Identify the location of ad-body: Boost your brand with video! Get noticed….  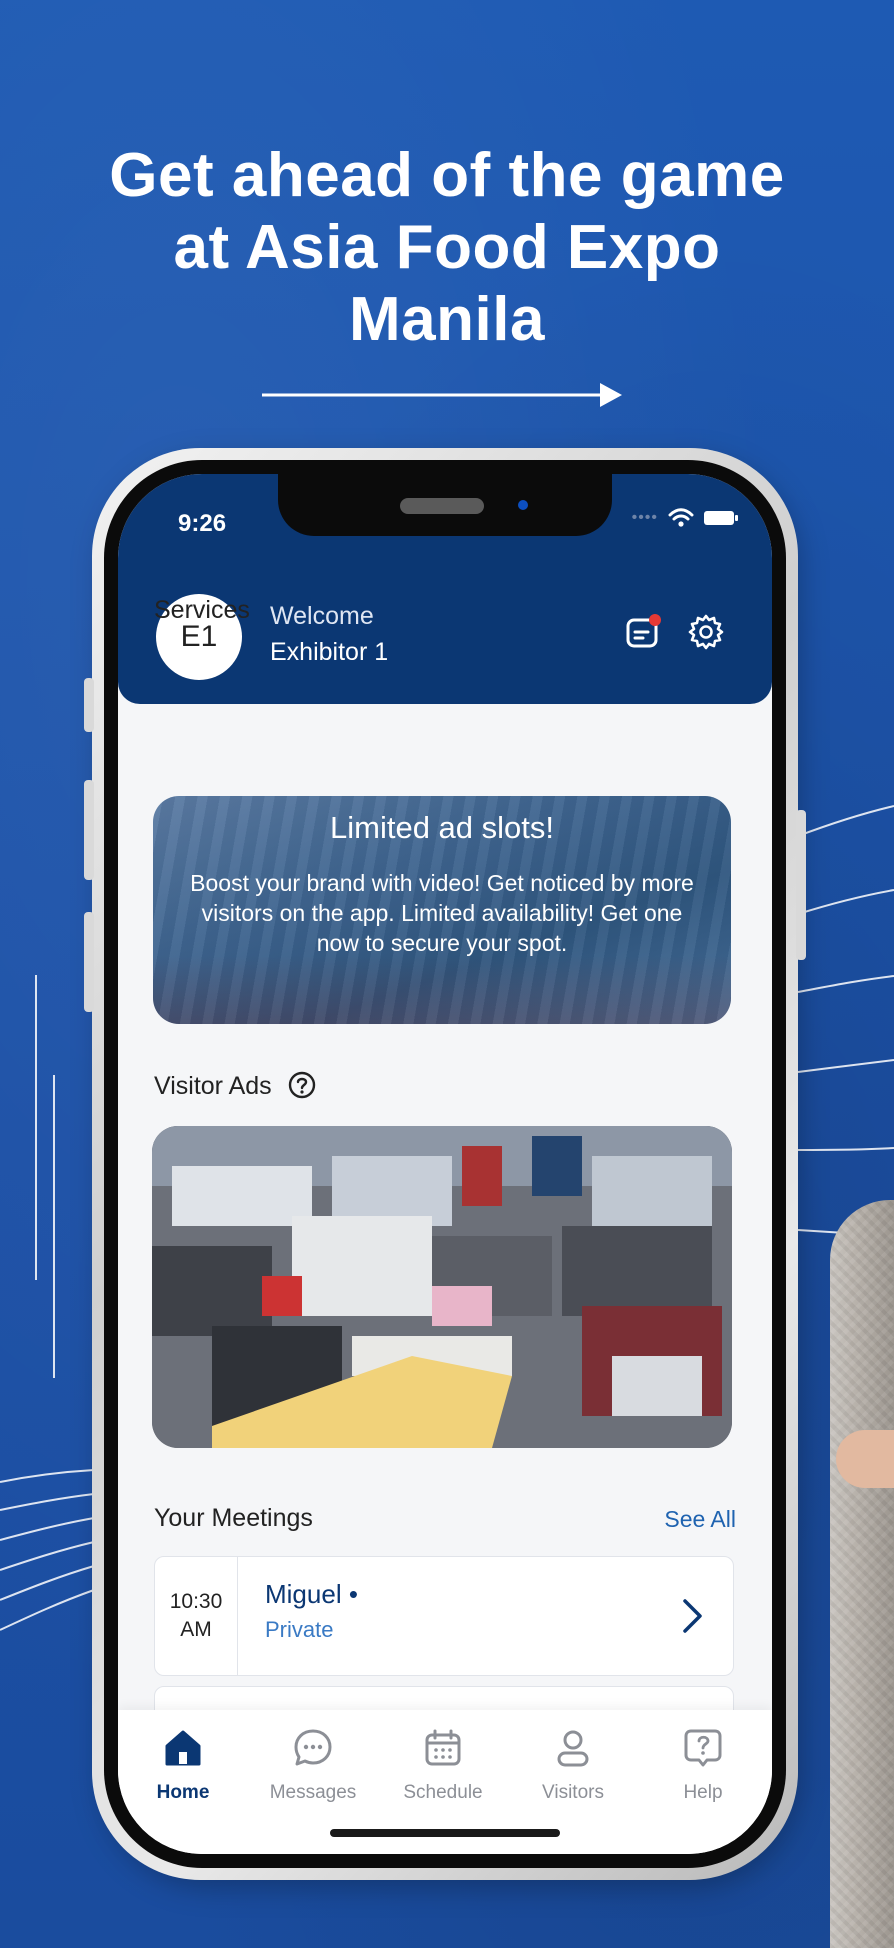
(442, 913).